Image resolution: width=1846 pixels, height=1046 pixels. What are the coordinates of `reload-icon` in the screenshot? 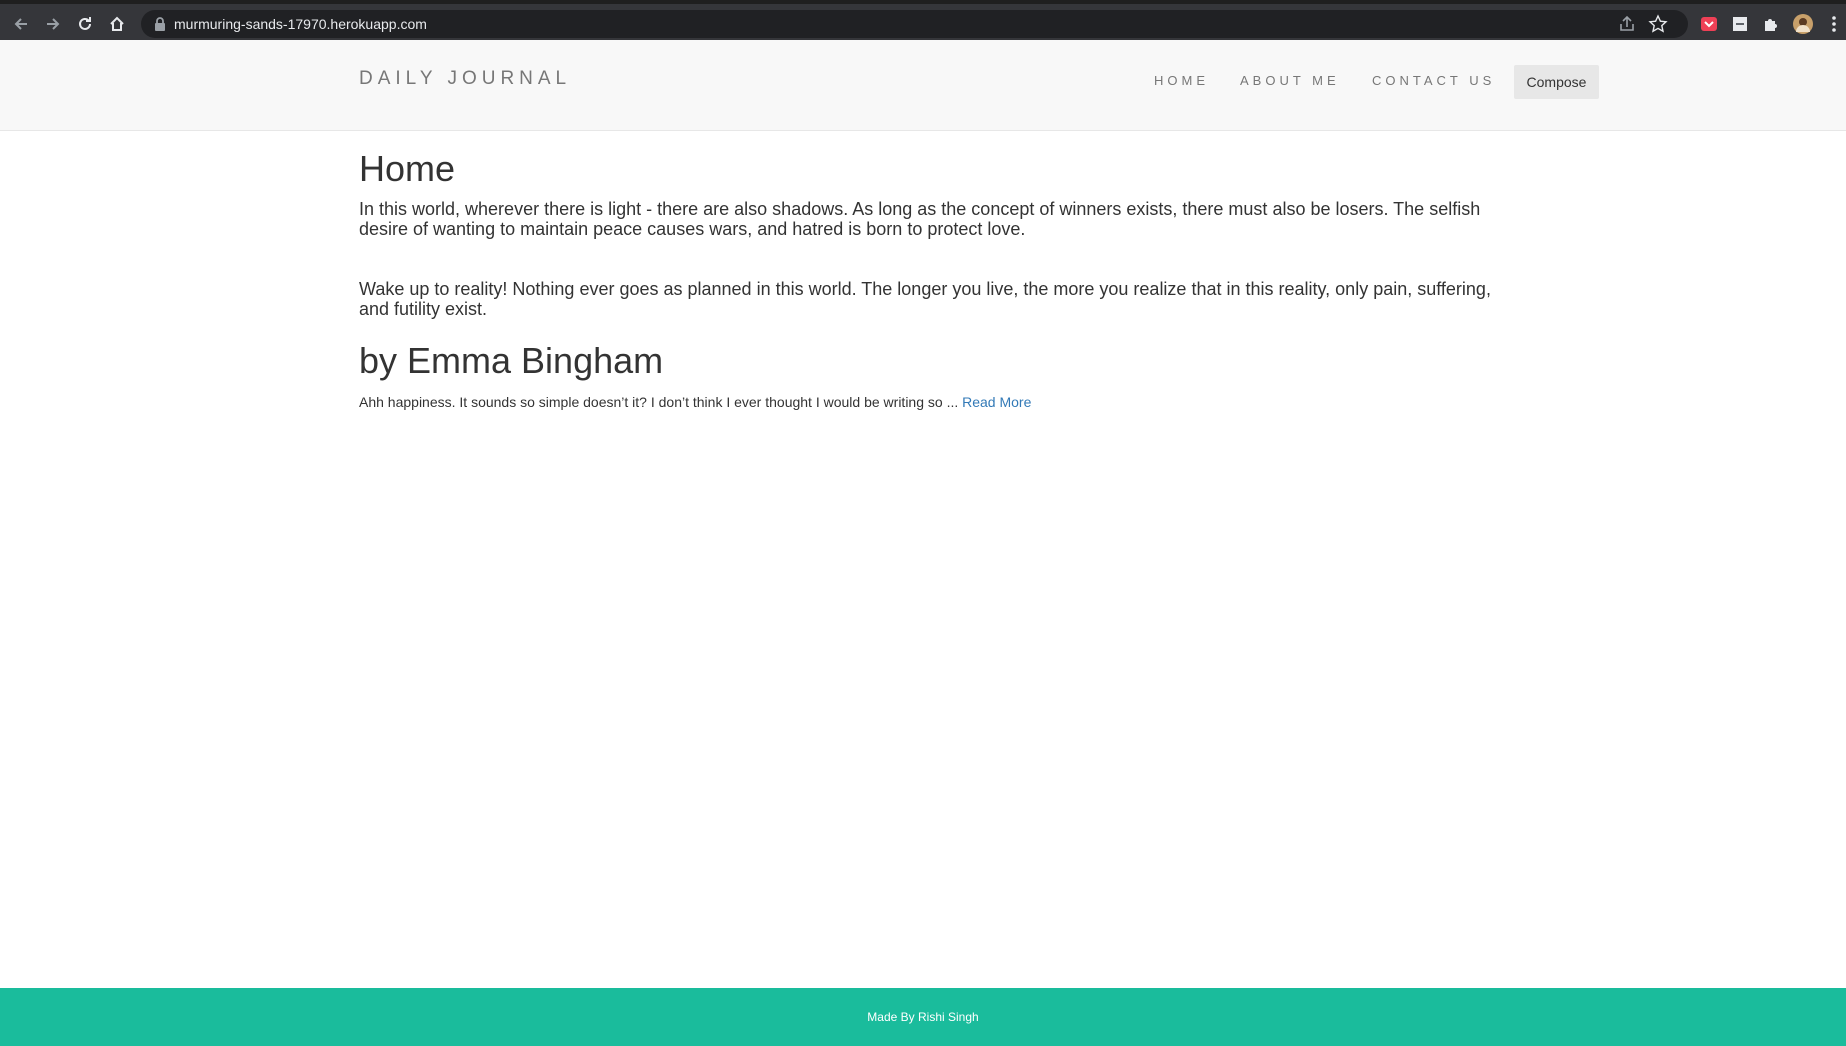 It's located at (85, 24).